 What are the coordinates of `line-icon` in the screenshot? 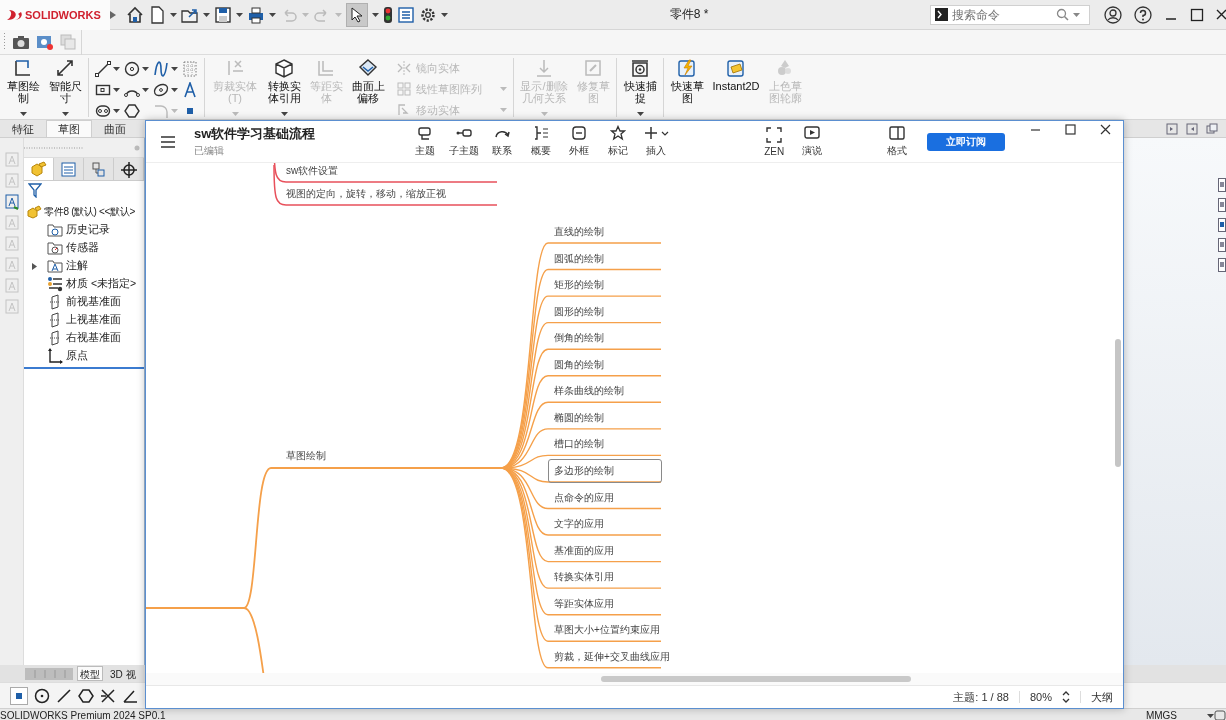 It's located at (64, 695).